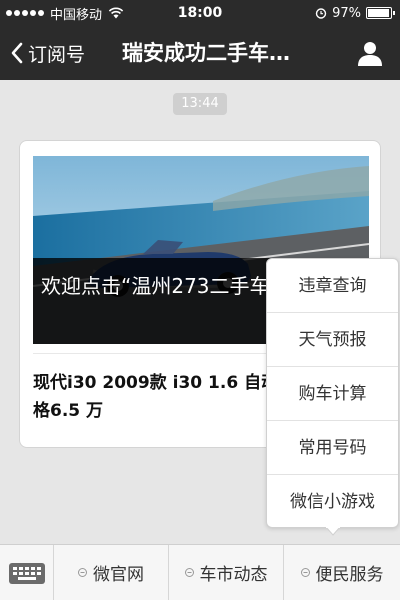 The image size is (400, 600). I want to click on menu-item-common-numbers: 常用号码, so click(332, 448).